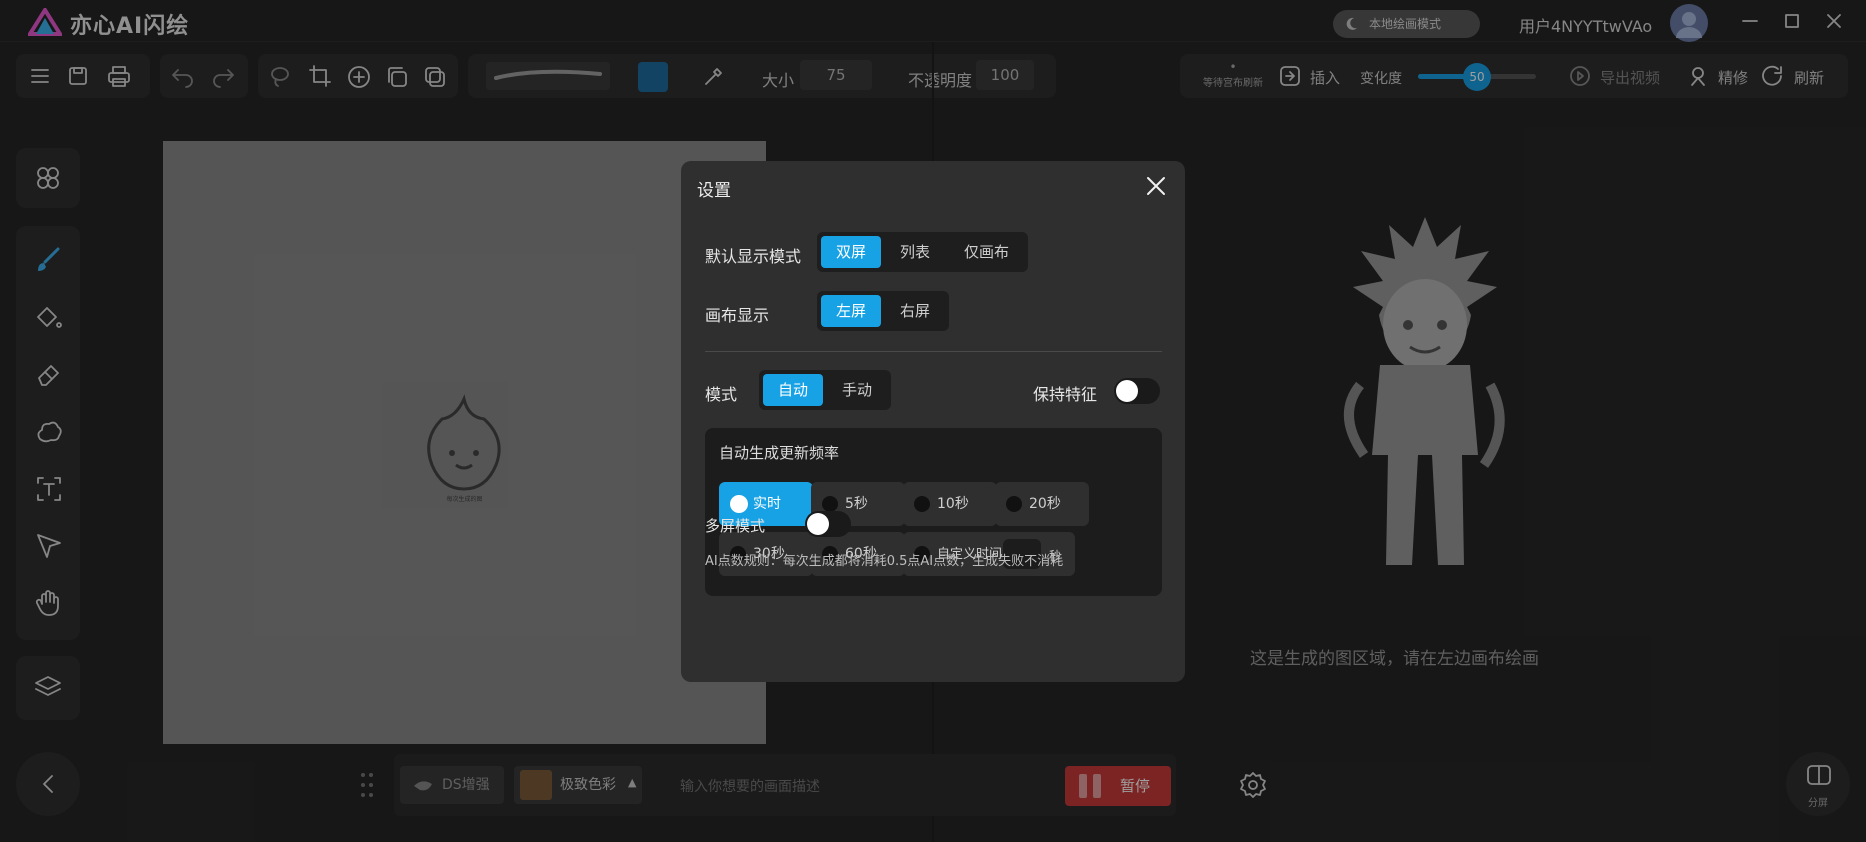 The height and width of the screenshot is (842, 1866). Describe the element at coordinates (767, 504) in the screenshot. I see `freq-option-label: 实时` at that location.